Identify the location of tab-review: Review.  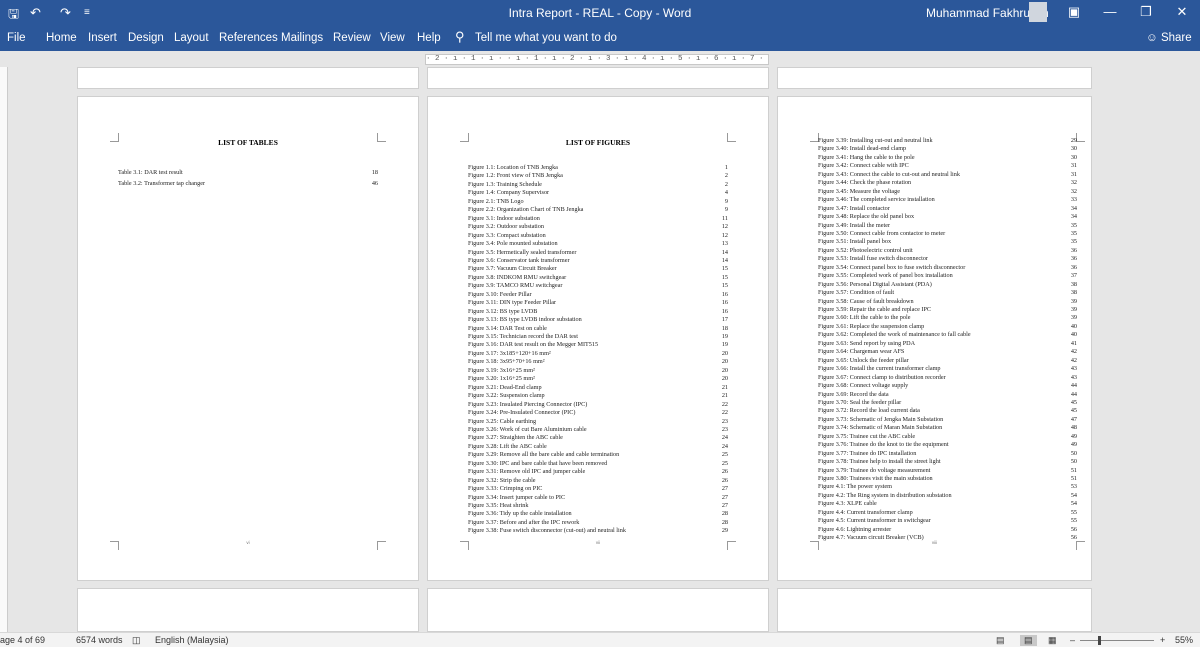
(352, 38).